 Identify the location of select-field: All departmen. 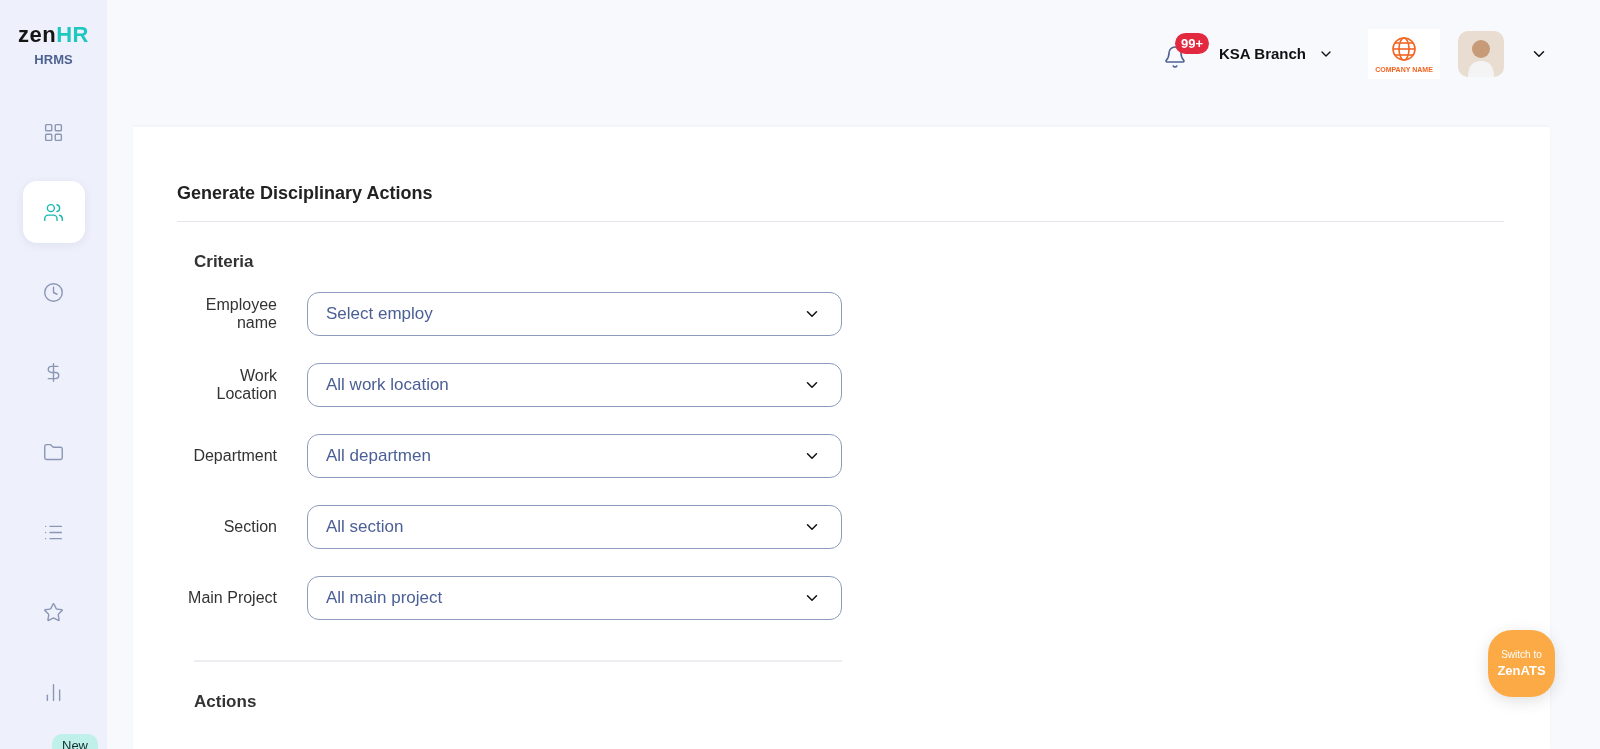
(574, 456).